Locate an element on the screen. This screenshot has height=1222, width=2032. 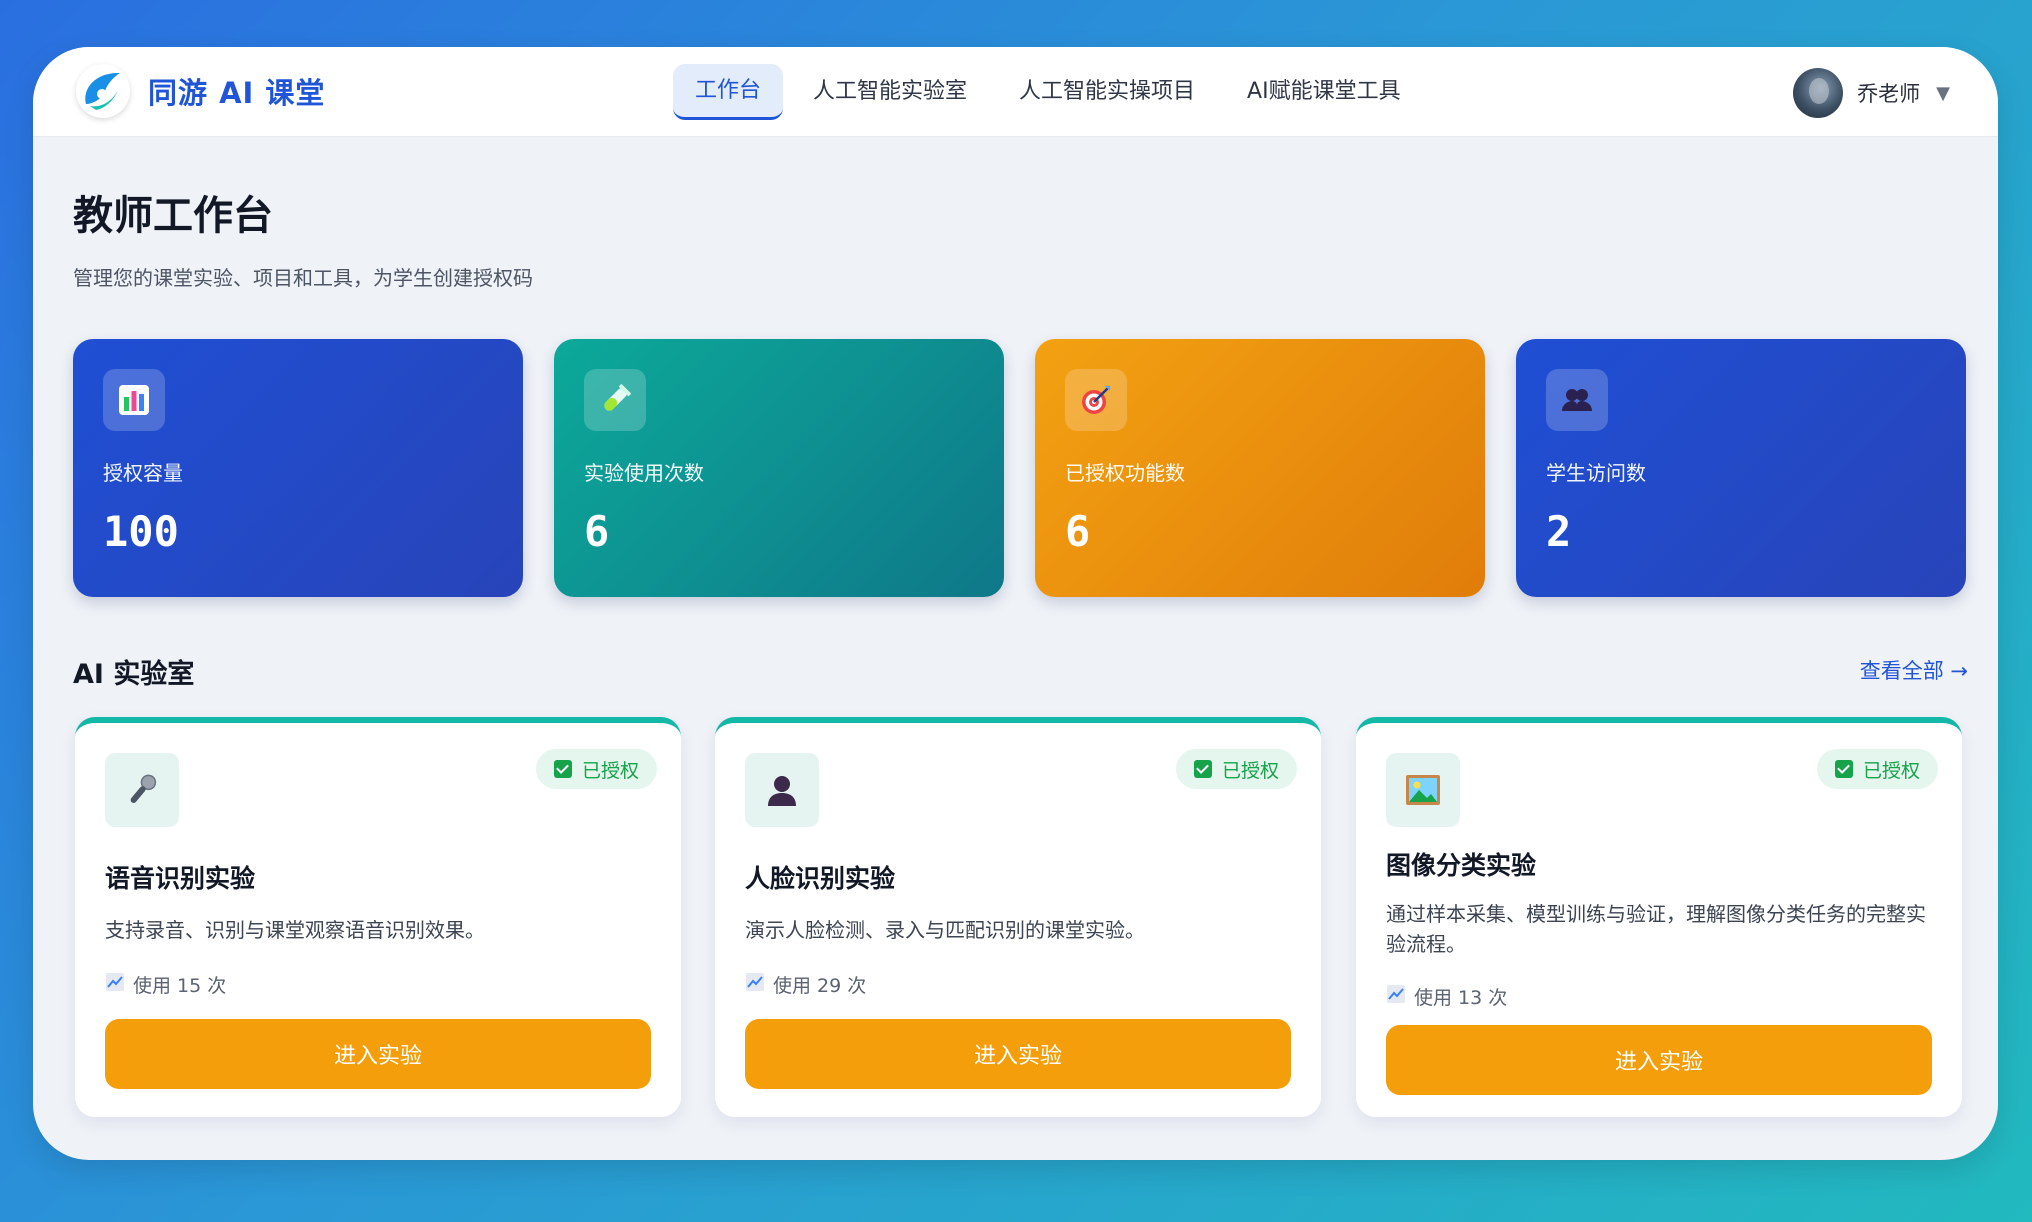
microphone-icon is located at coordinates (142, 790).